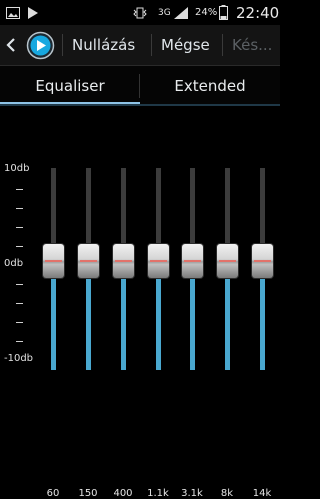 This screenshot has width=320, height=499. Describe the element at coordinates (158, 493) in the screenshot. I see `freq-label: 1.1k` at that location.